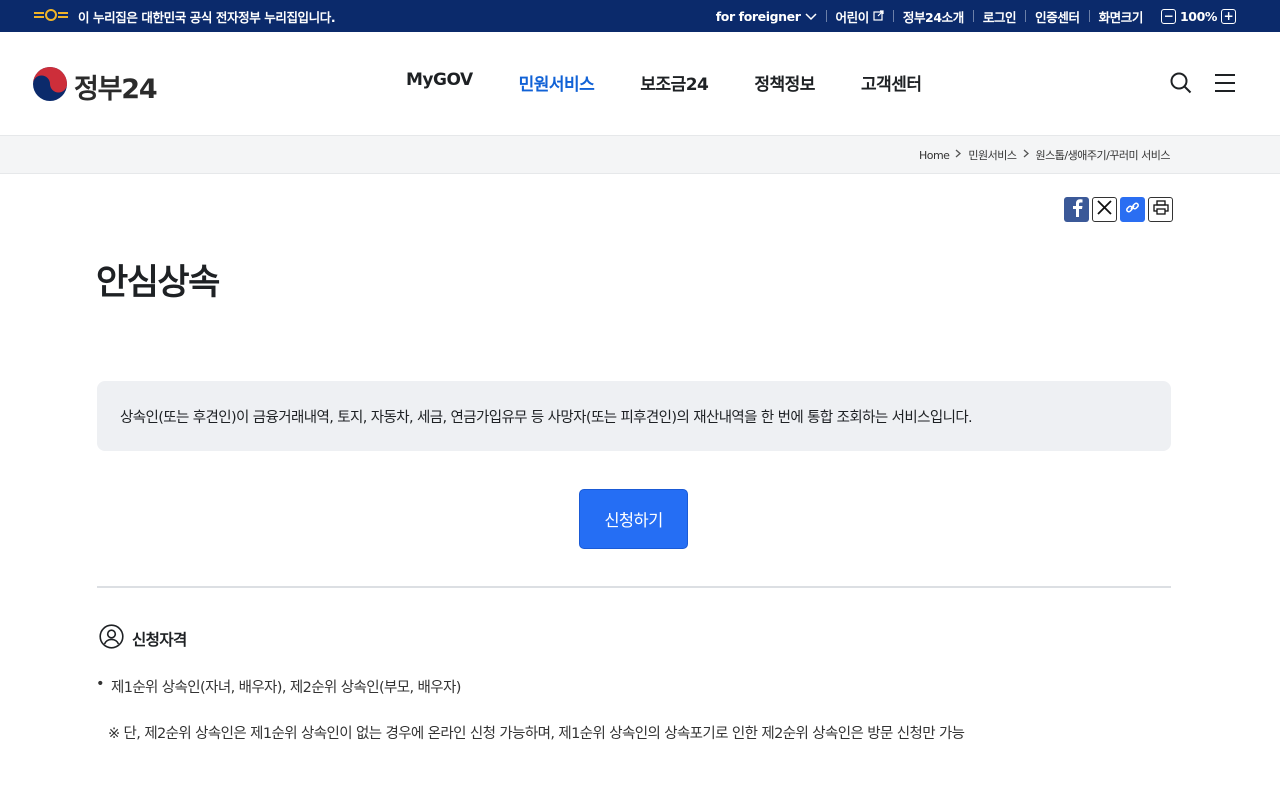  What do you see at coordinates (992, 155) in the screenshot?
I see `breadcrumb-civil-services: 민원서비스` at bounding box center [992, 155].